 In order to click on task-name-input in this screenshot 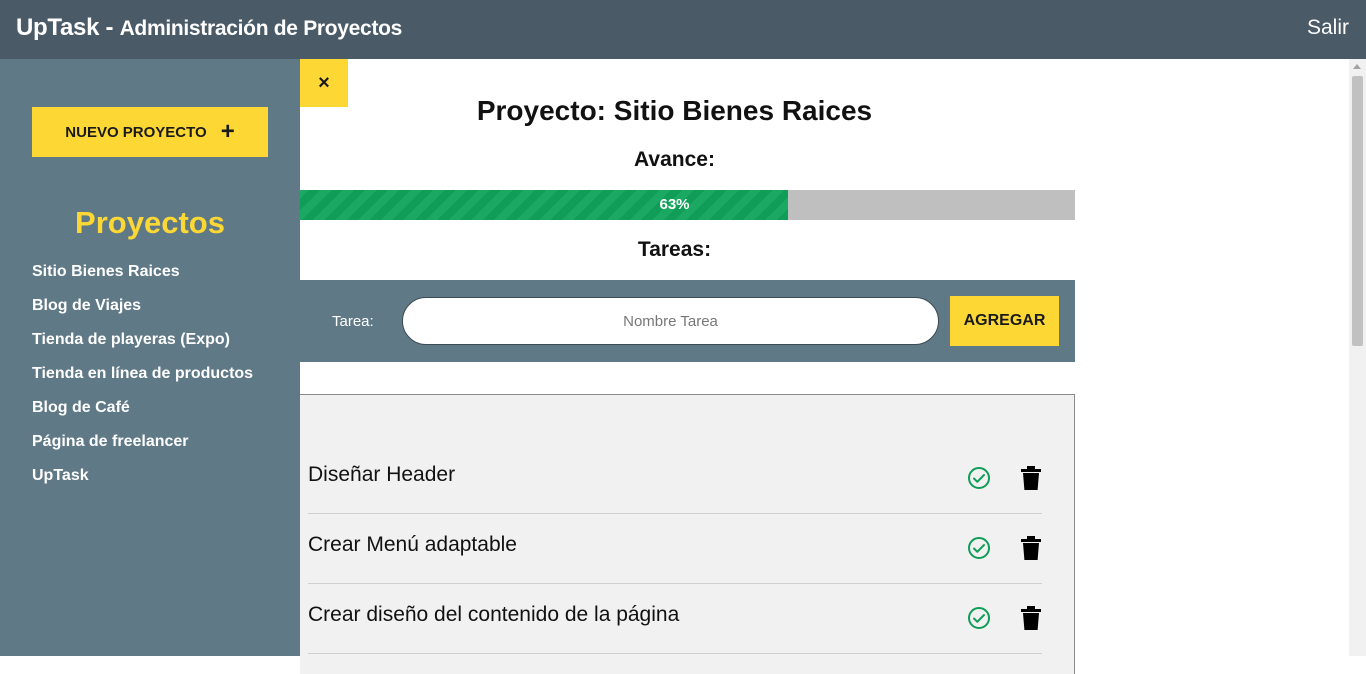, I will do `click(670, 321)`.